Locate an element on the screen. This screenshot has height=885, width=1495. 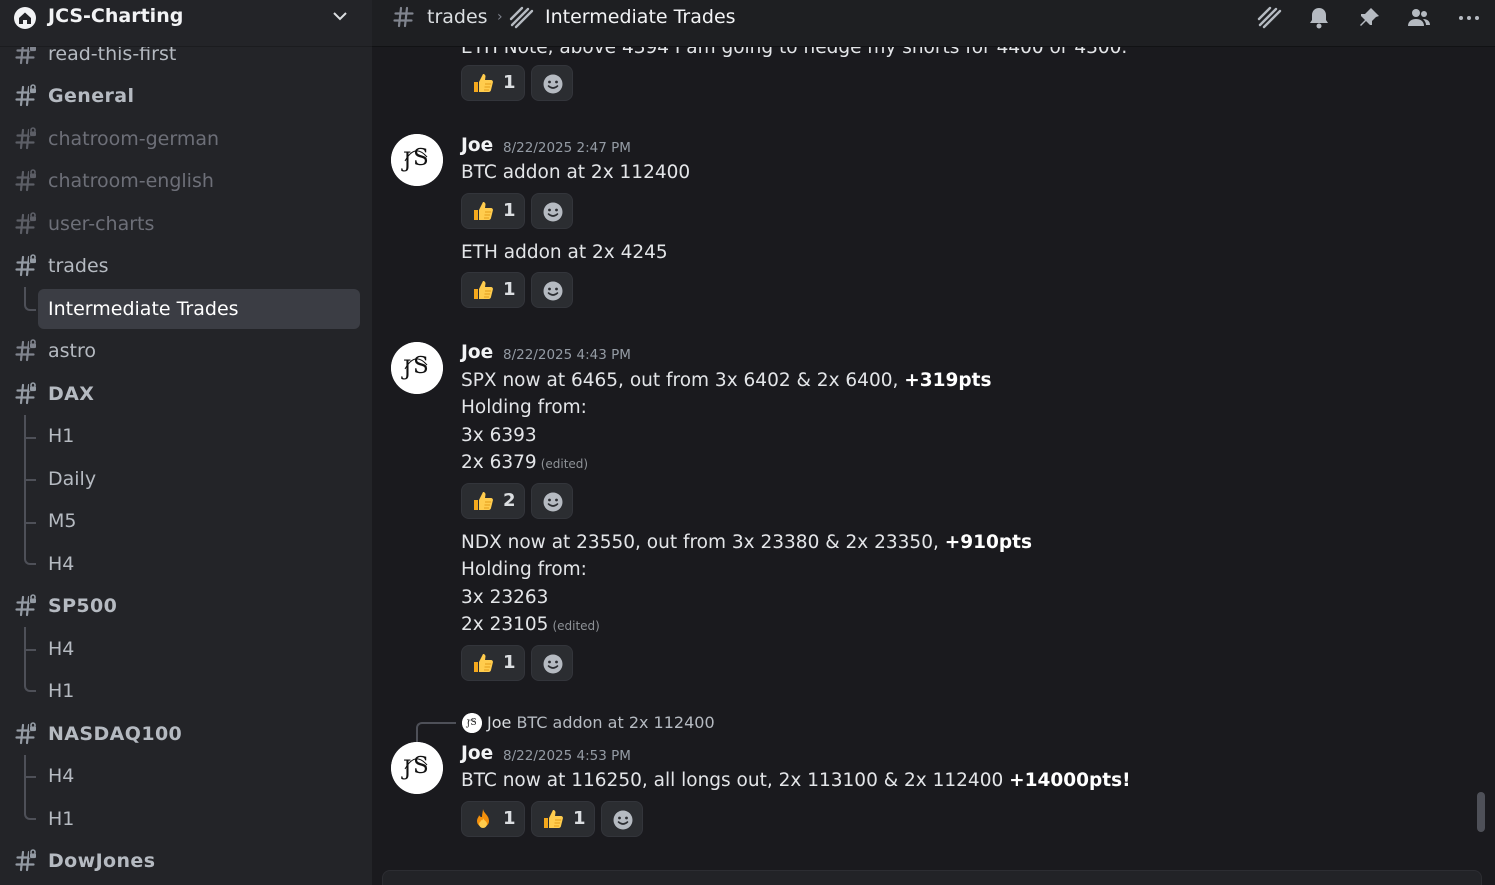
channel-dax: DAX is located at coordinates (186, 394).